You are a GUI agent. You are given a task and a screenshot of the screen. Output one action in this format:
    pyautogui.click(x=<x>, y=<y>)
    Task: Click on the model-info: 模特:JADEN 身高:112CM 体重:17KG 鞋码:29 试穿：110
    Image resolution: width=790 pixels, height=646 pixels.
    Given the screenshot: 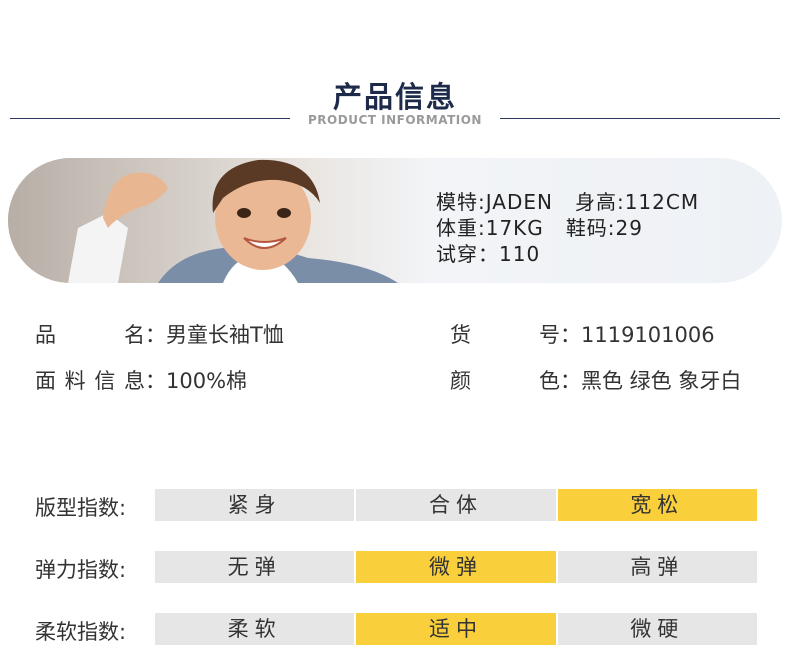 What is the action you would take?
    pyautogui.click(x=567, y=228)
    